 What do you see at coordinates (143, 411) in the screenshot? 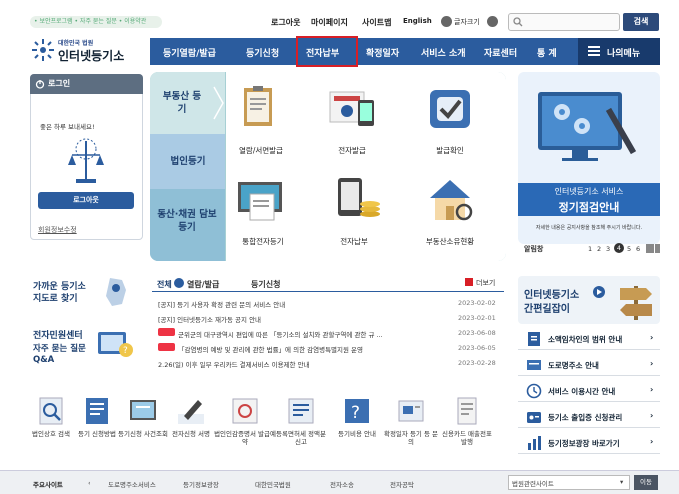
I see `case-inquiry-icon` at bounding box center [143, 411].